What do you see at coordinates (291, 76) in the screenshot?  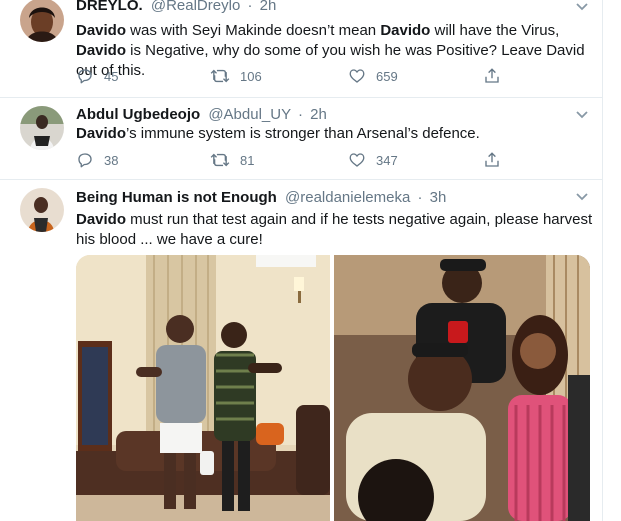 I see `tweet-actions: 45 106 659` at bounding box center [291, 76].